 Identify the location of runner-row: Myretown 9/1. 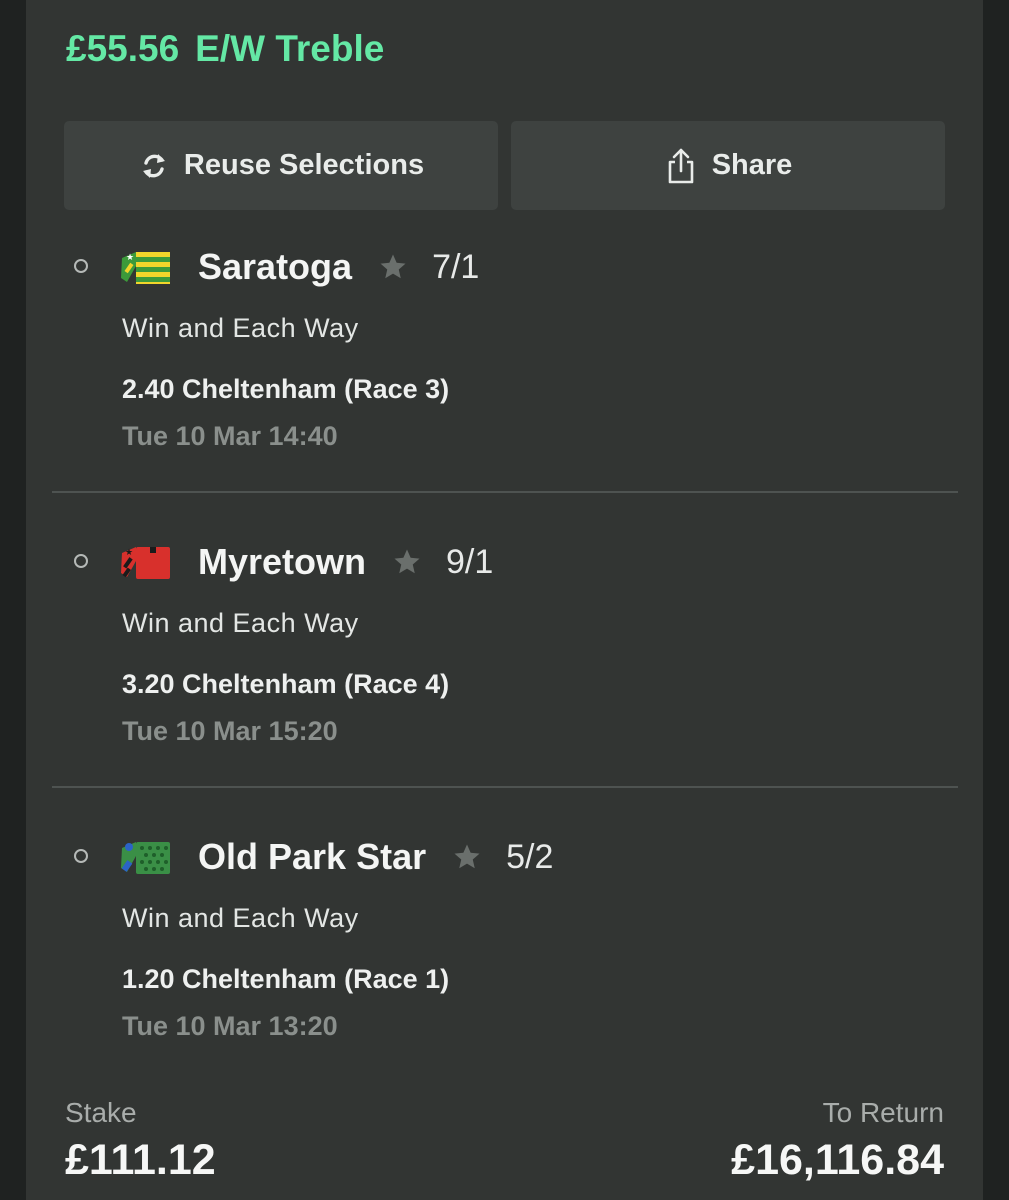
(345, 562).